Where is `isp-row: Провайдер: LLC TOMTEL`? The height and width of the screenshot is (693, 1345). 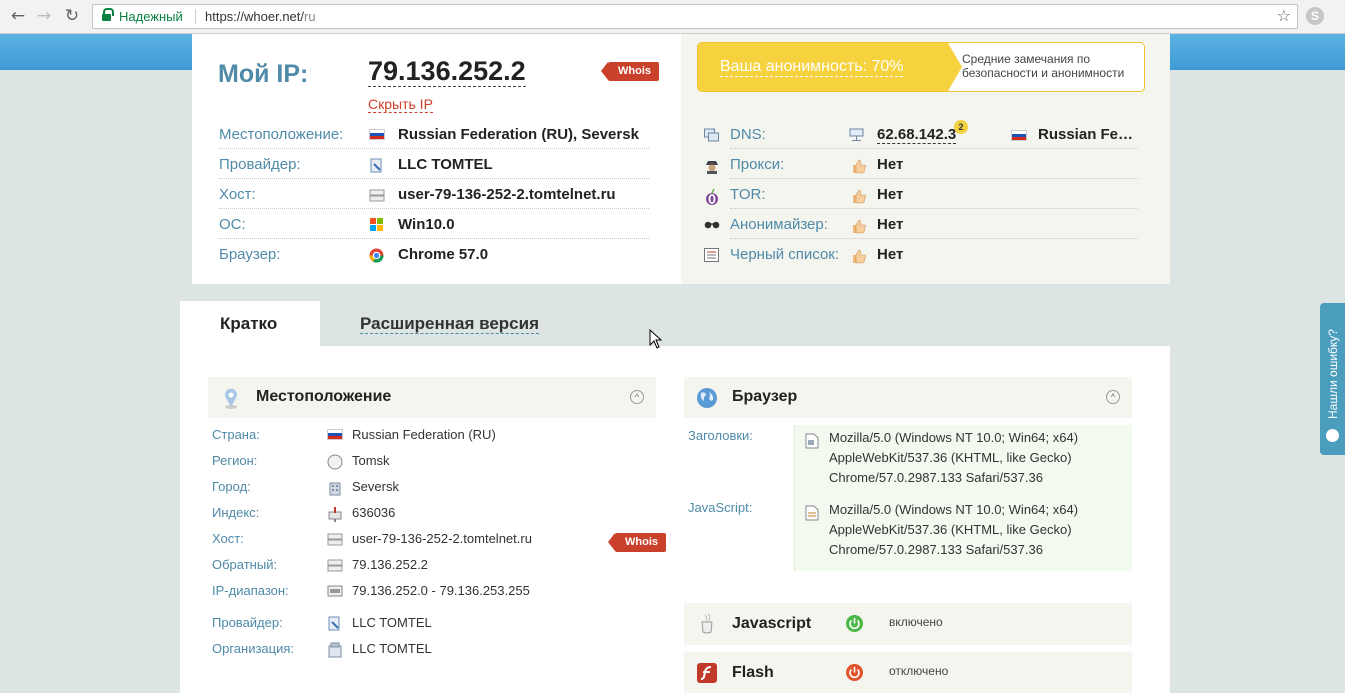
isp-row: Провайдер: LLC TOMTEL is located at coordinates (434, 623).